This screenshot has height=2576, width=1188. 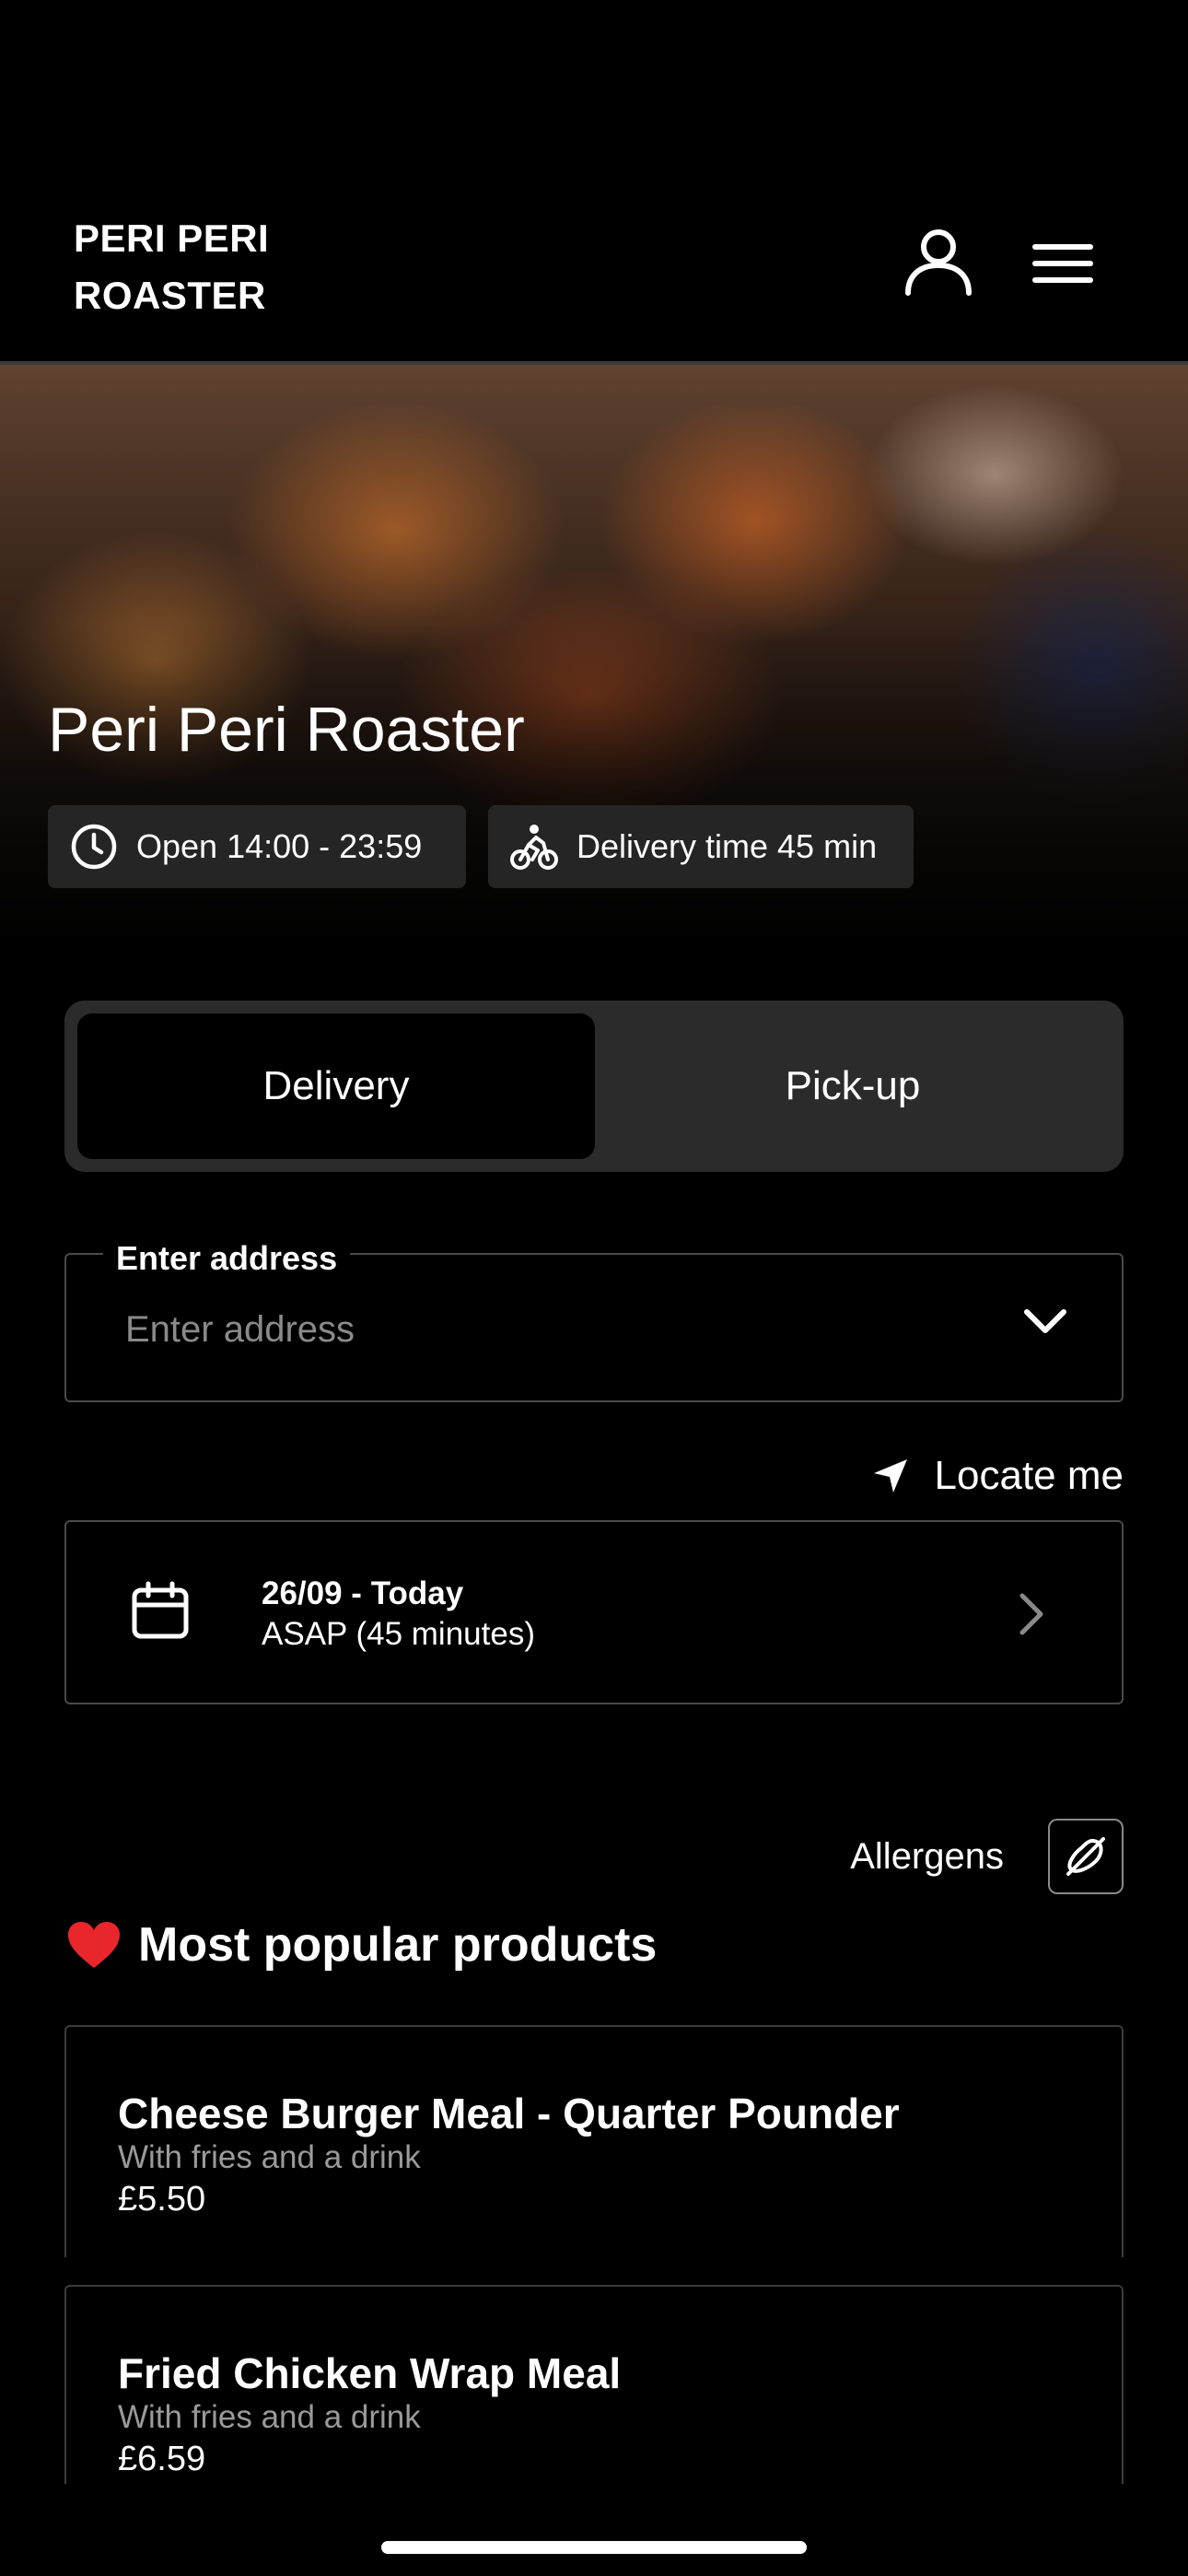 I want to click on account-icon, so click(x=938, y=263).